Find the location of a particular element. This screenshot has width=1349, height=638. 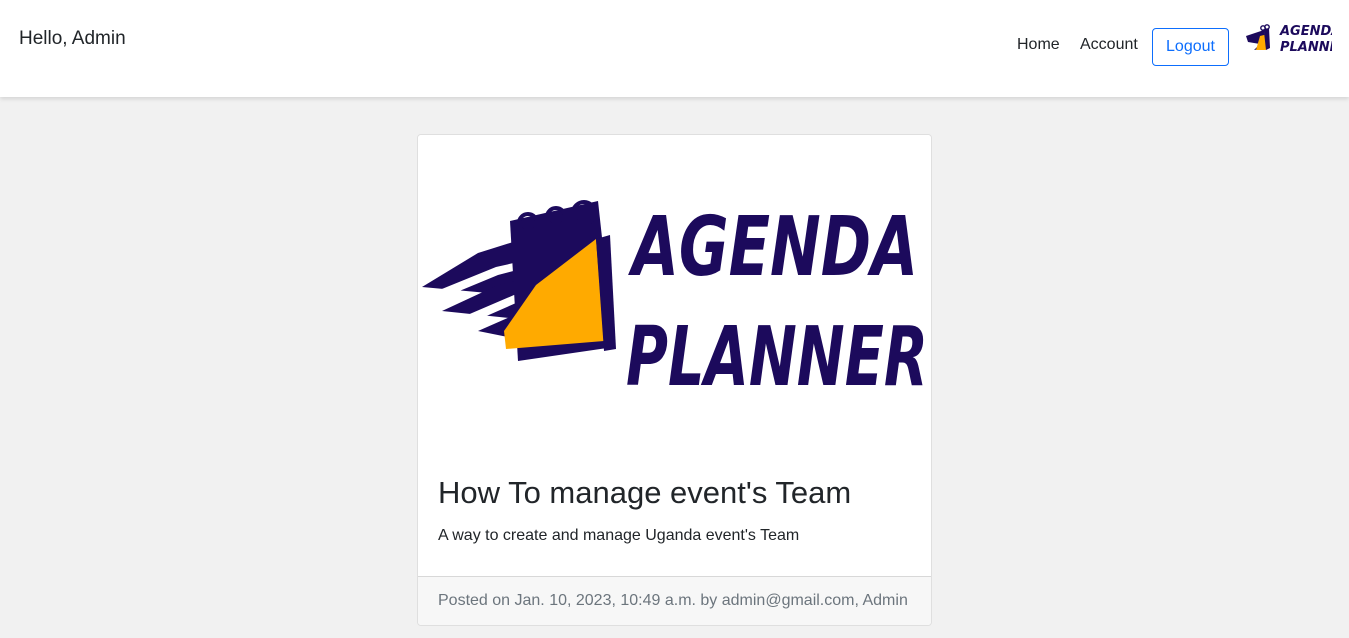

post-title: How To manage event's Team is located at coordinates (645, 492).